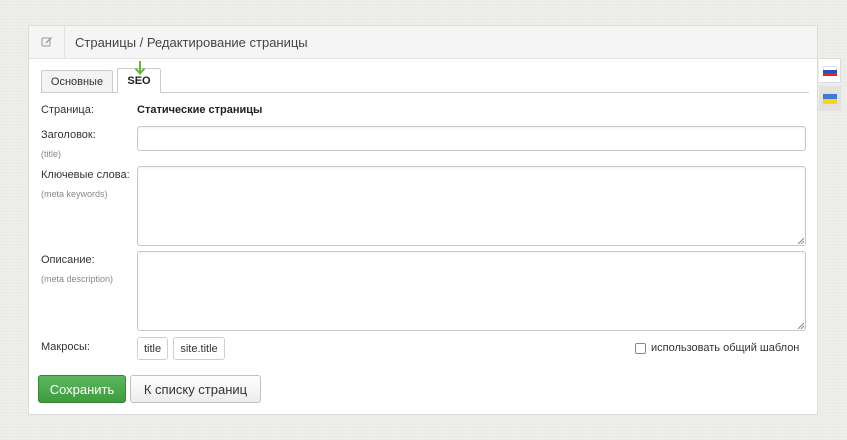 This screenshot has height=440, width=847. What do you see at coordinates (47, 42) in the screenshot?
I see `edit-icon` at bounding box center [47, 42].